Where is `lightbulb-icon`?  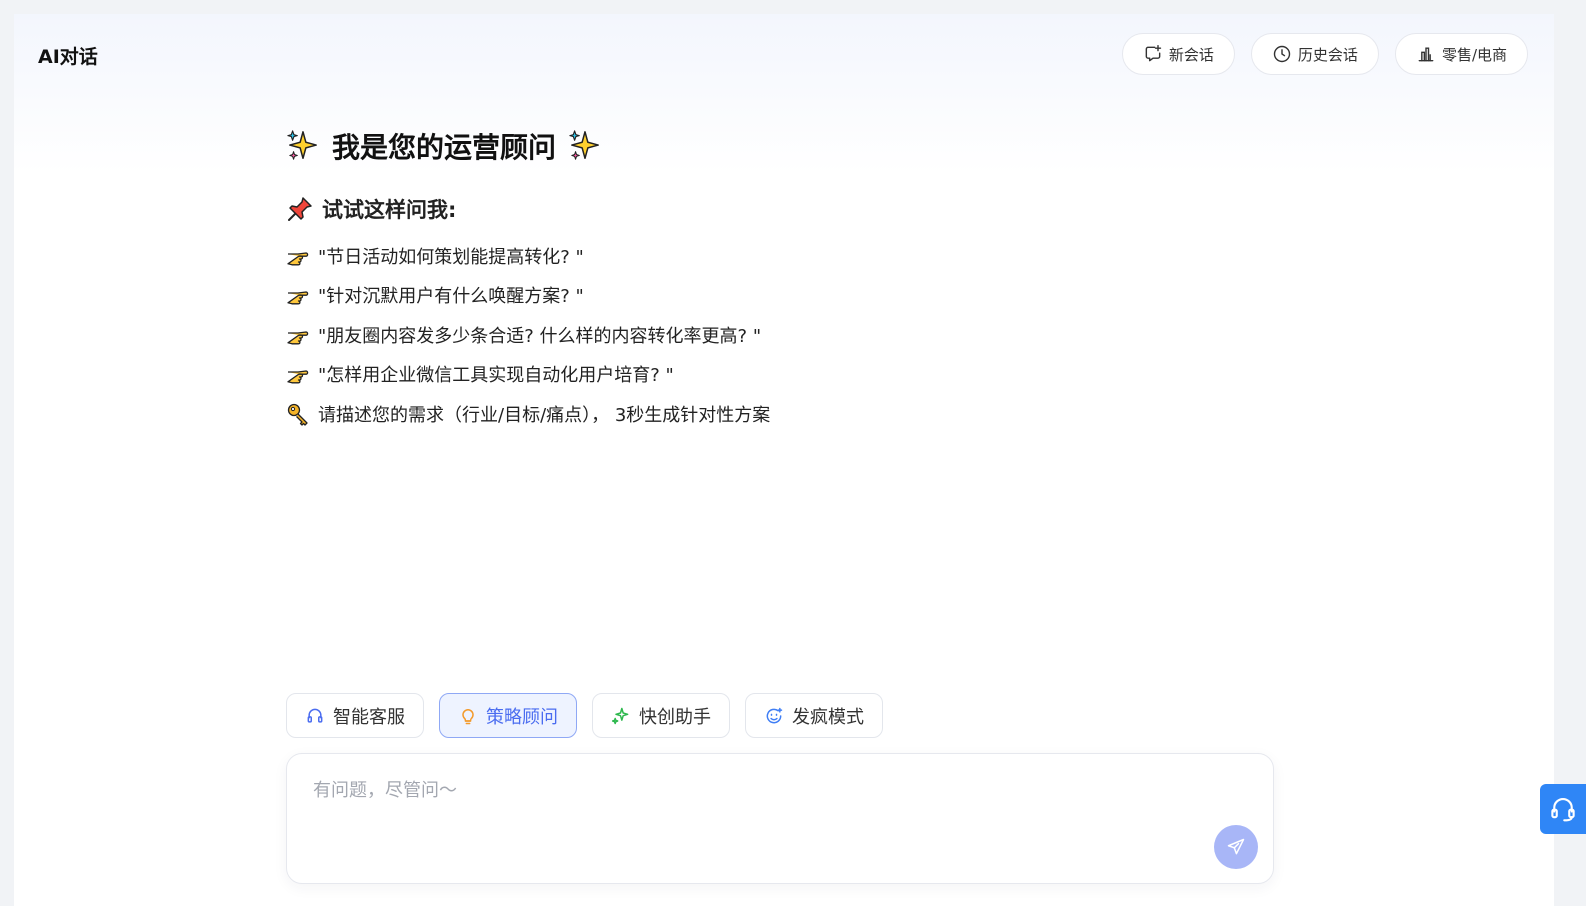
lightbulb-icon is located at coordinates (468, 716).